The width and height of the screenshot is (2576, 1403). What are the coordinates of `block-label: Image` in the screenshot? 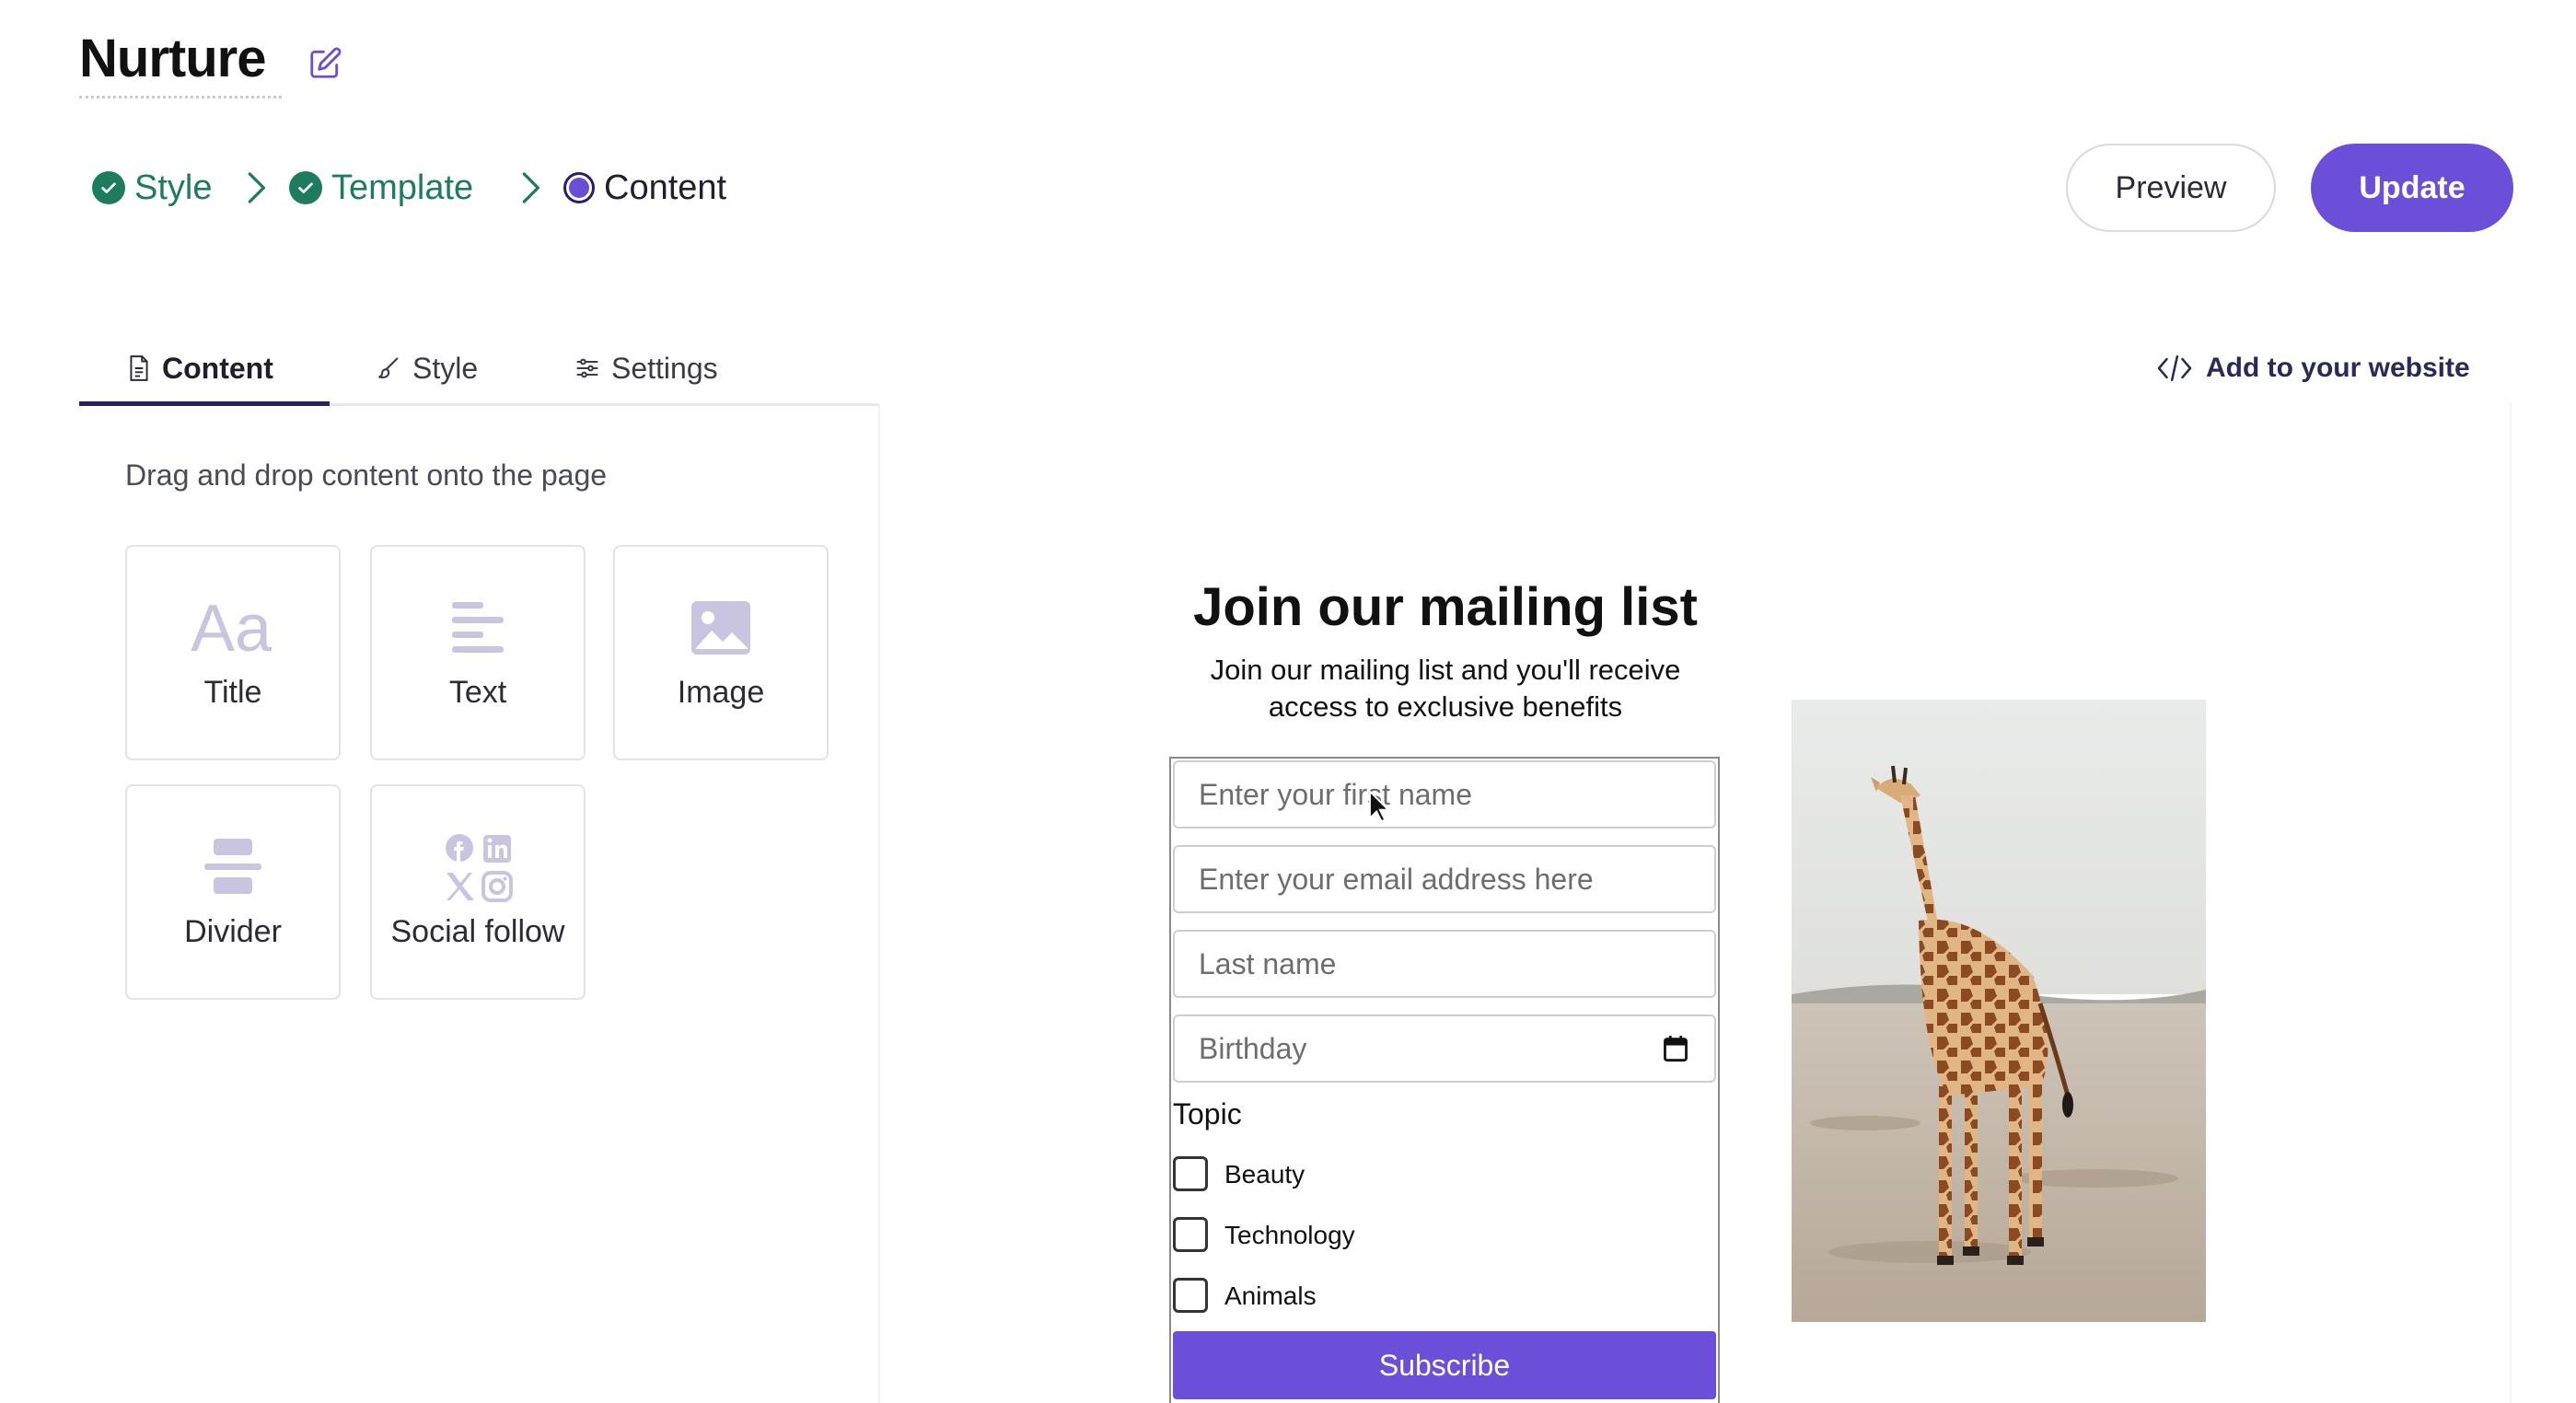 It's located at (721, 692).